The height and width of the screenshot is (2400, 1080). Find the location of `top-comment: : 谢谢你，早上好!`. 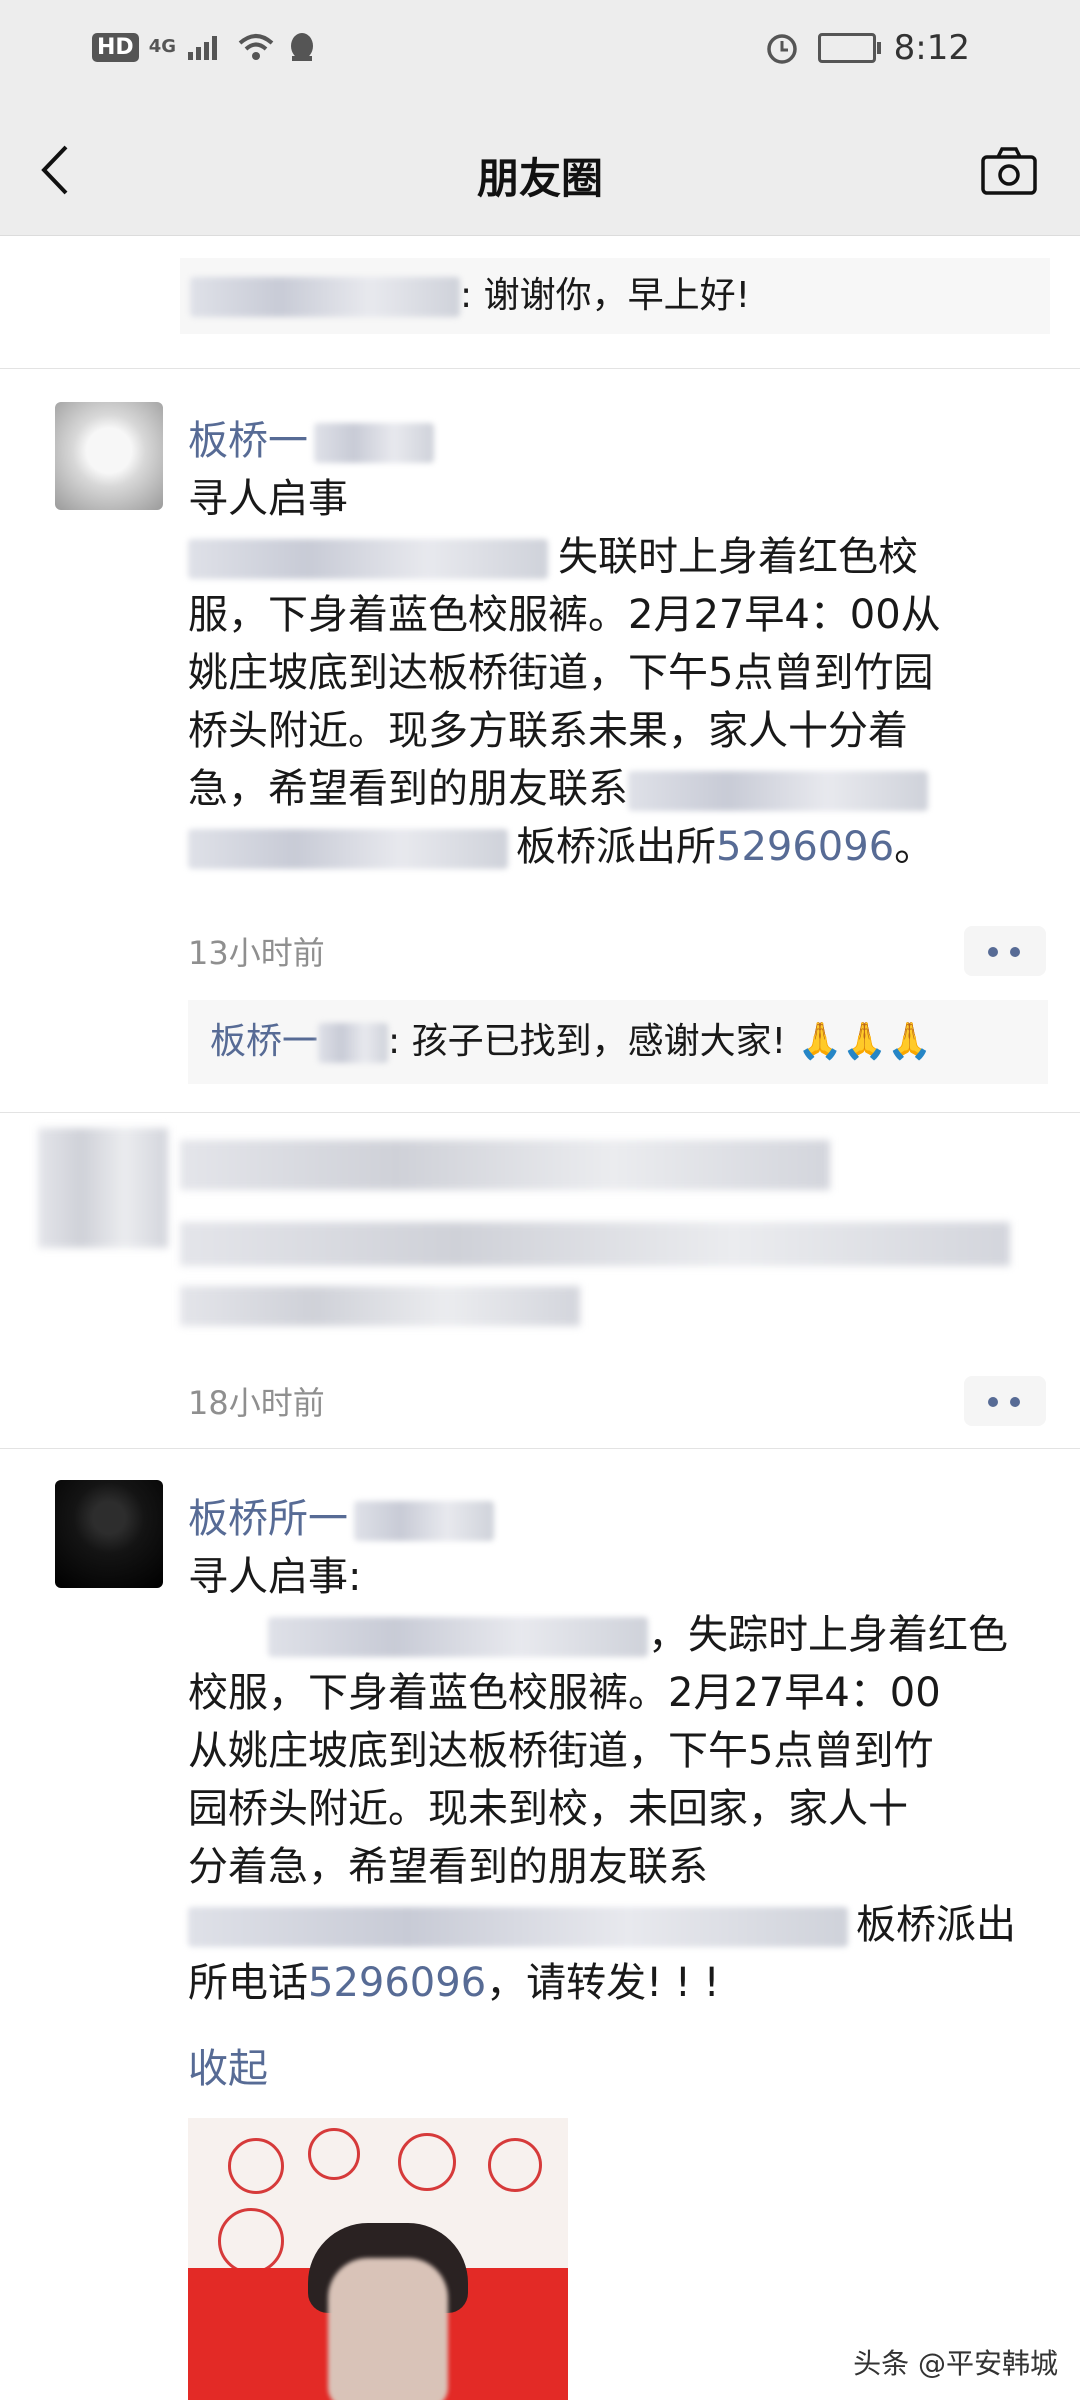

top-comment: : 谢谢你，早上好! is located at coordinates (615, 296).